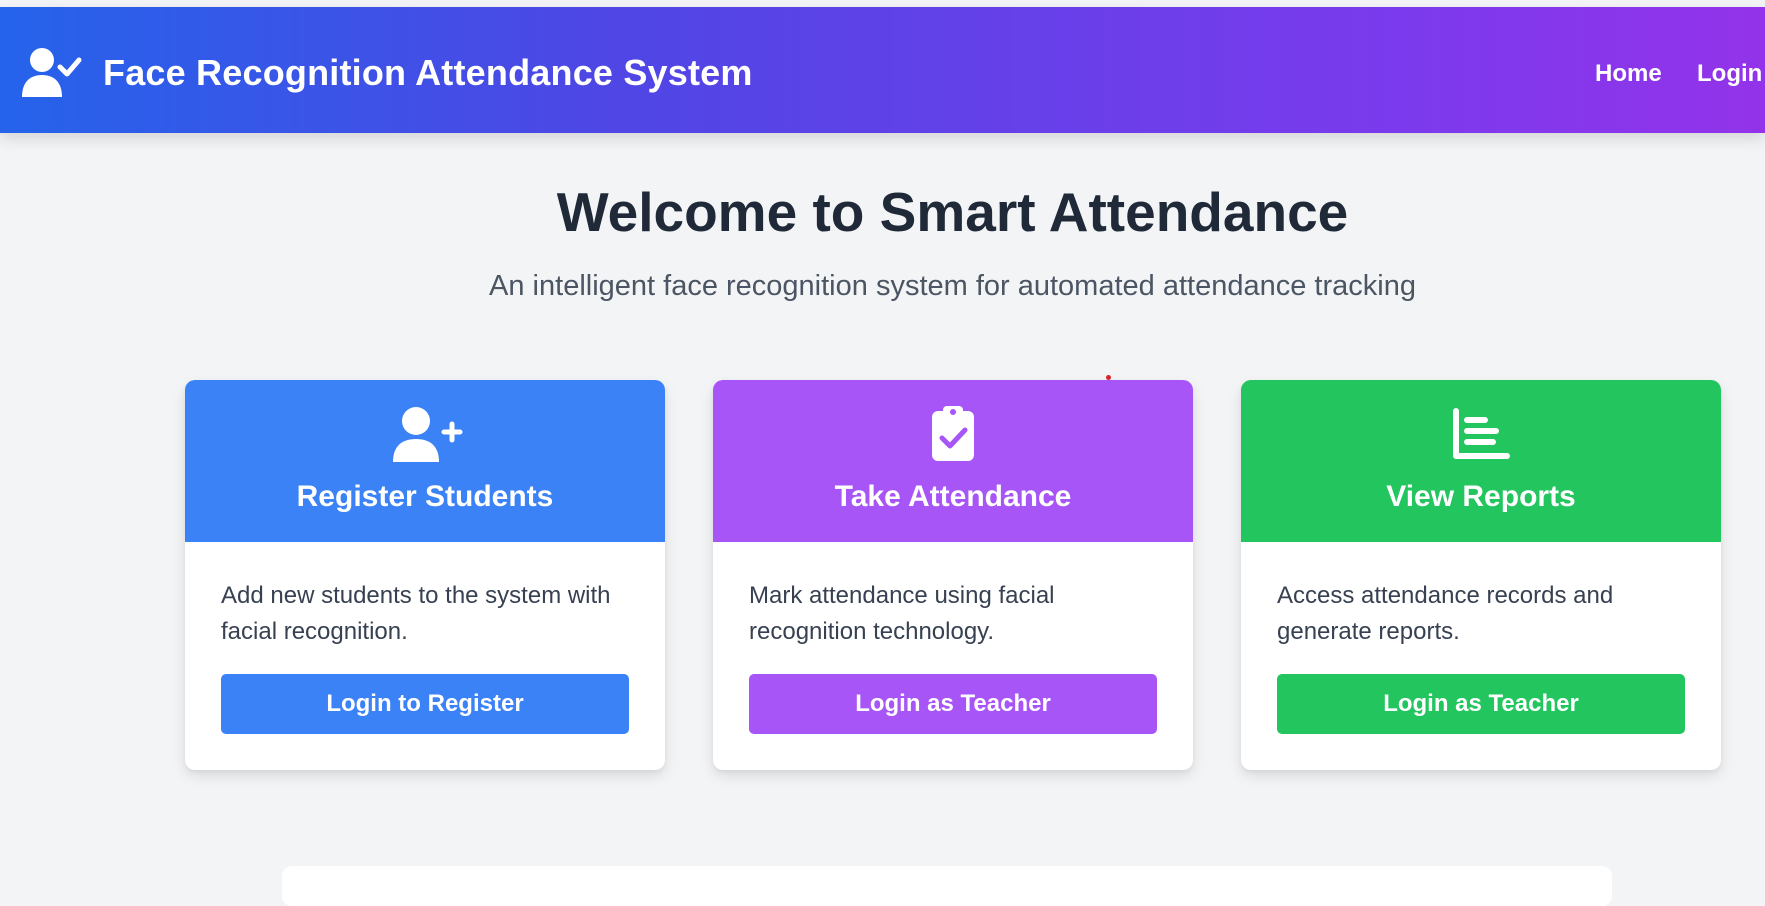 Image resolution: width=1765 pixels, height=906 pixels. Describe the element at coordinates (52, 72) in the screenshot. I see `user-check-icon` at that location.